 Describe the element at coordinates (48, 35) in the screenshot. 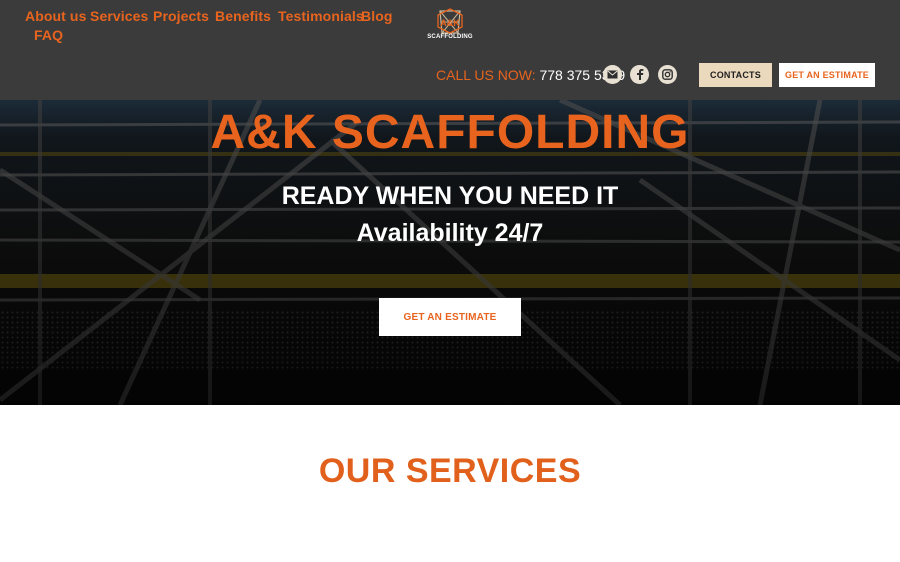

I see `nav-faq: FAQ` at that location.